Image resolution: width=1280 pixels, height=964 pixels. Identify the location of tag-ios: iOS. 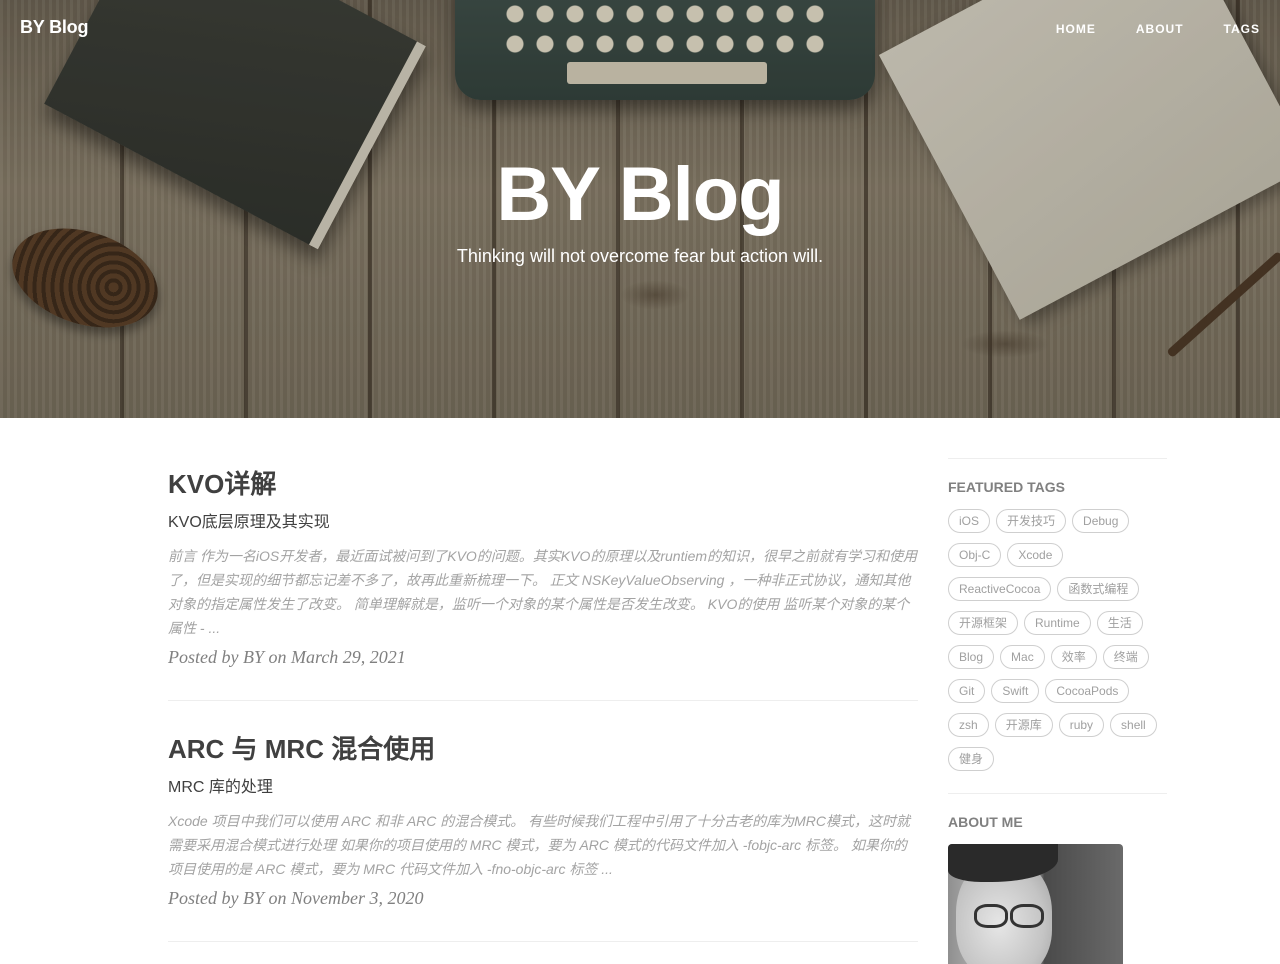
(969, 521).